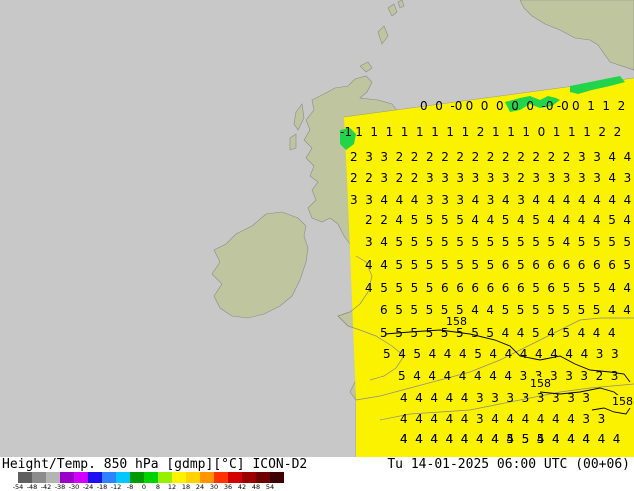  I want to click on temp-value: -1, so click(346, 132).